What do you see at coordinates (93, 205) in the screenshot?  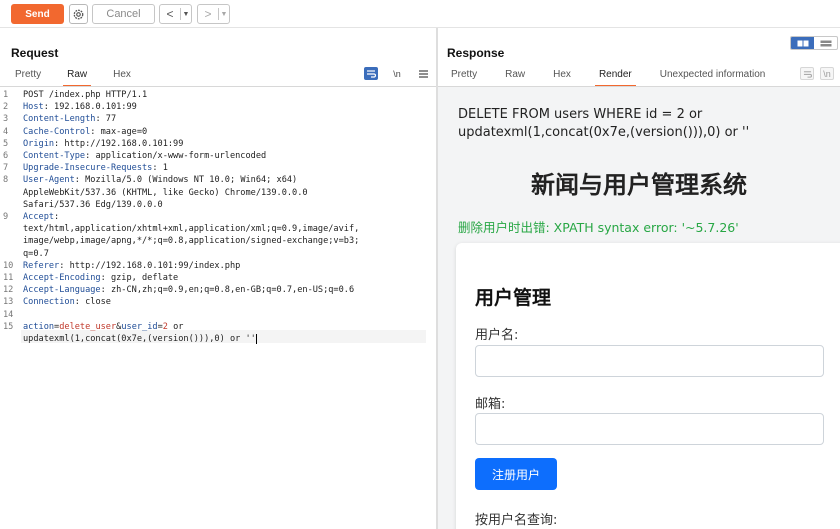 I see `code-line: Safari/537.36 Edg/139.0.0.0` at bounding box center [93, 205].